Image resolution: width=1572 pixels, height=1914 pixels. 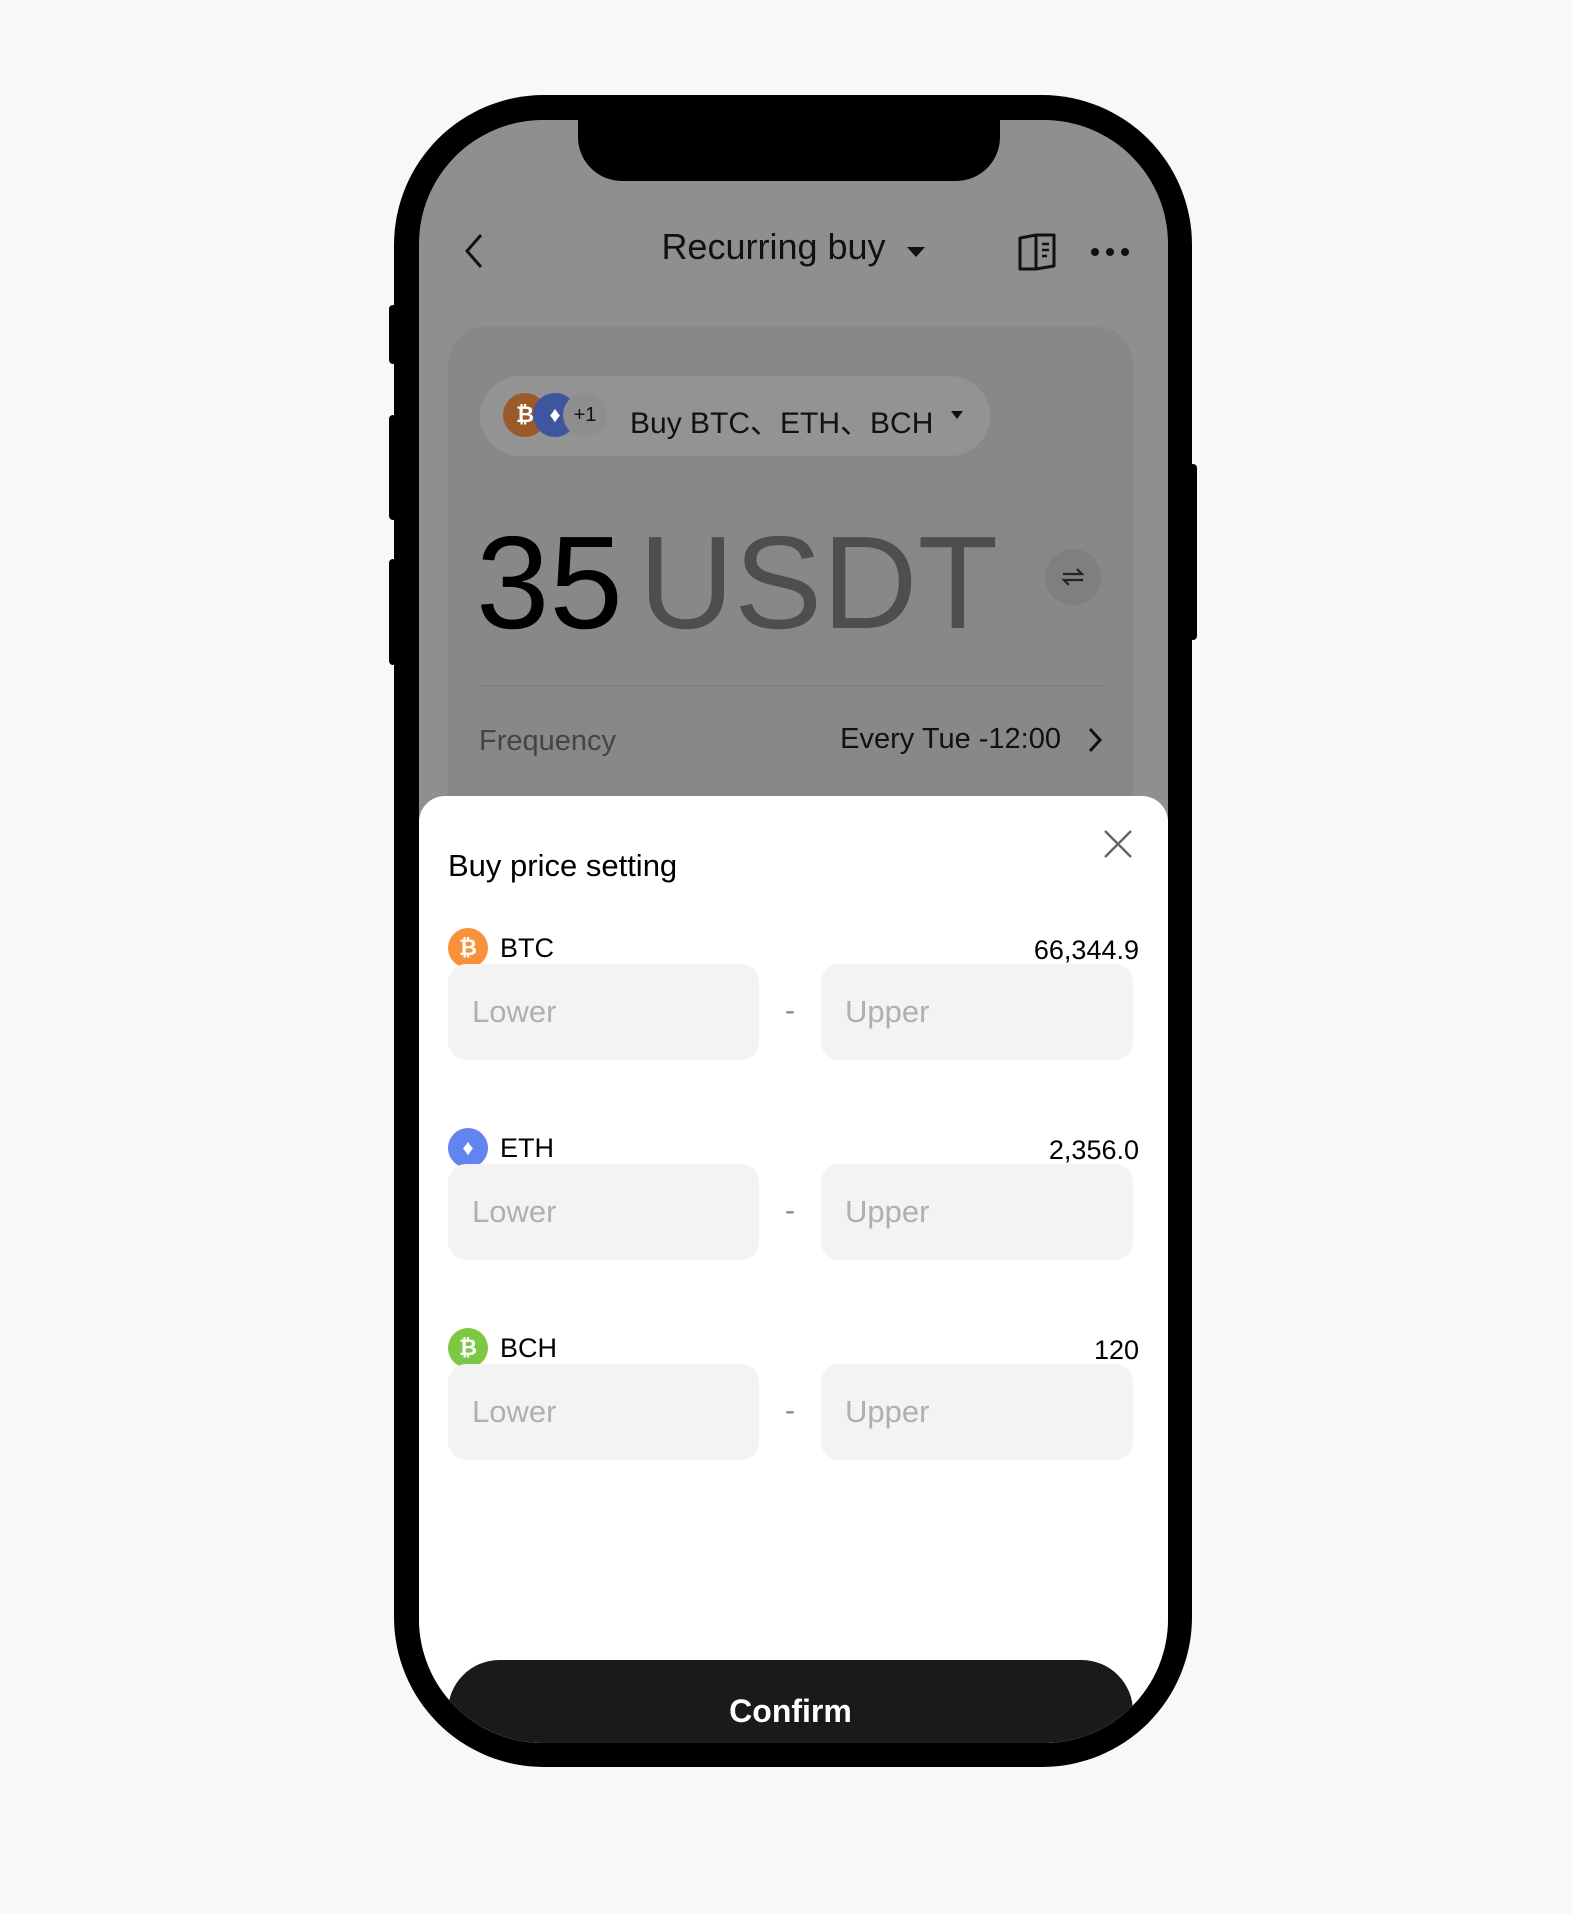 What do you see at coordinates (549, 582) in the screenshot?
I see `amount-value: 35` at bounding box center [549, 582].